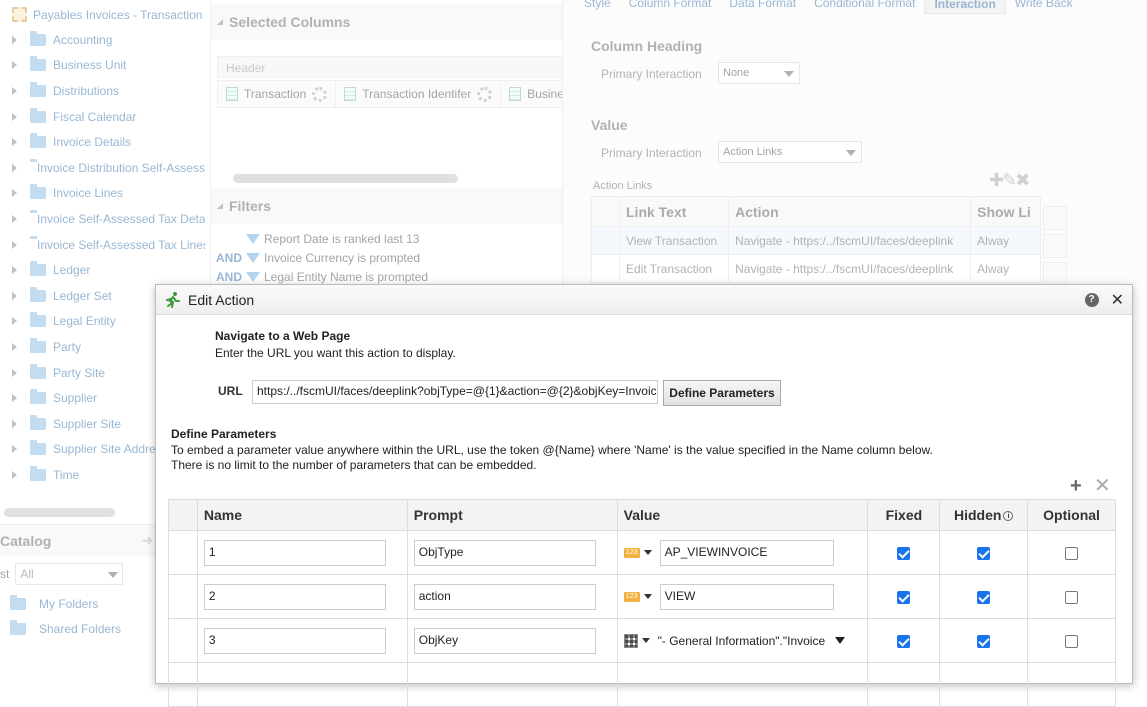 The width and height of the screenshot is (1147, 707). What do you see at coordinates (102, 270) in the screenshot?
I see `folder-item: Ledger` at bounding box center [102, 270].